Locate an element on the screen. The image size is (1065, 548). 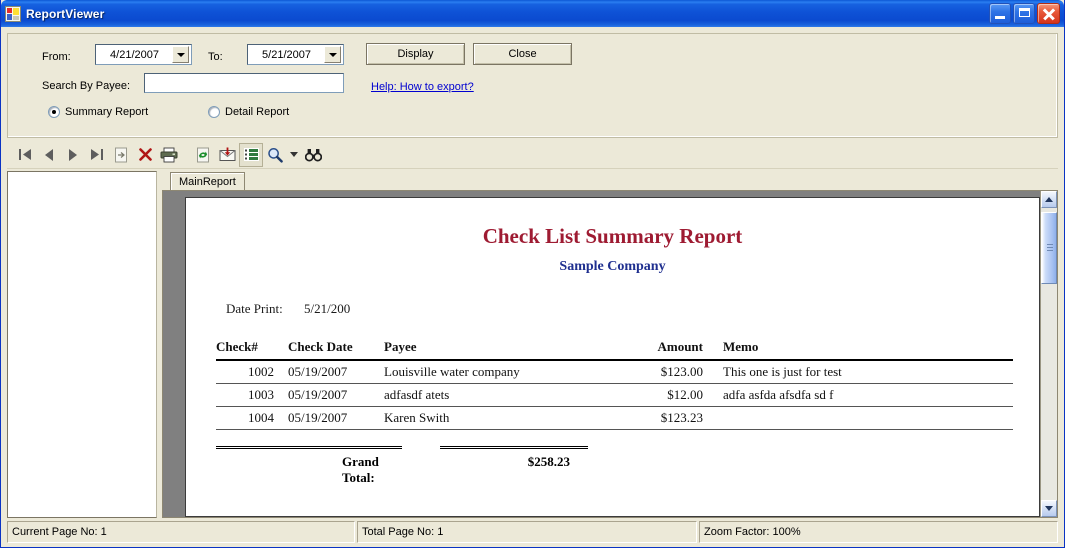
table-row: 1004 05/19/2007 Karen Swith $123.23 is located at coordinates (614, 418).